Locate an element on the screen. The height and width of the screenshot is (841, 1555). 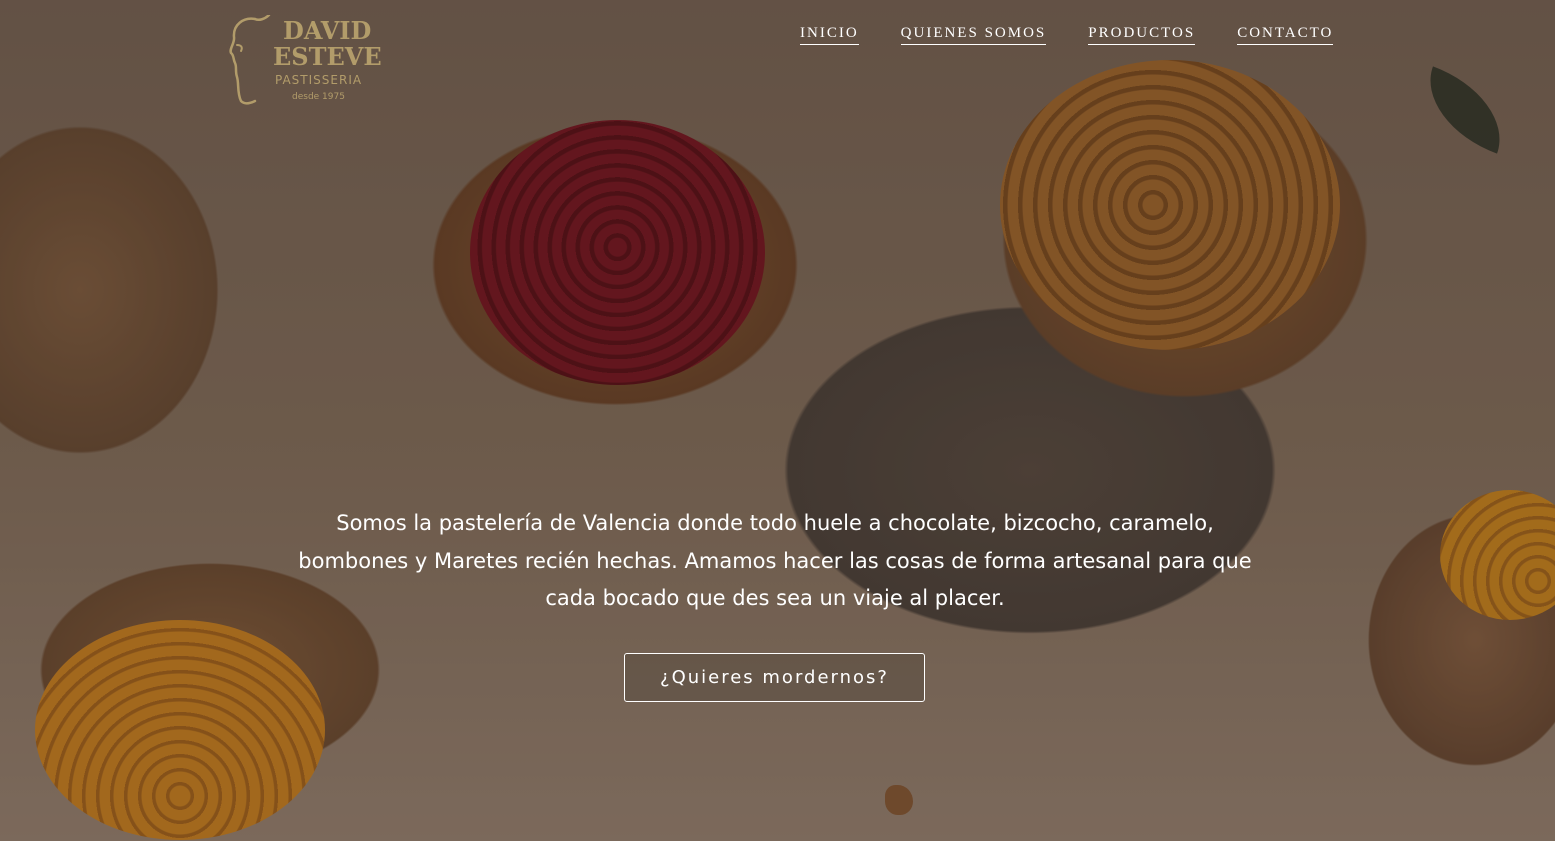
cta-button: ¿Quieres mordernos? is located at coordinates (774, 677).